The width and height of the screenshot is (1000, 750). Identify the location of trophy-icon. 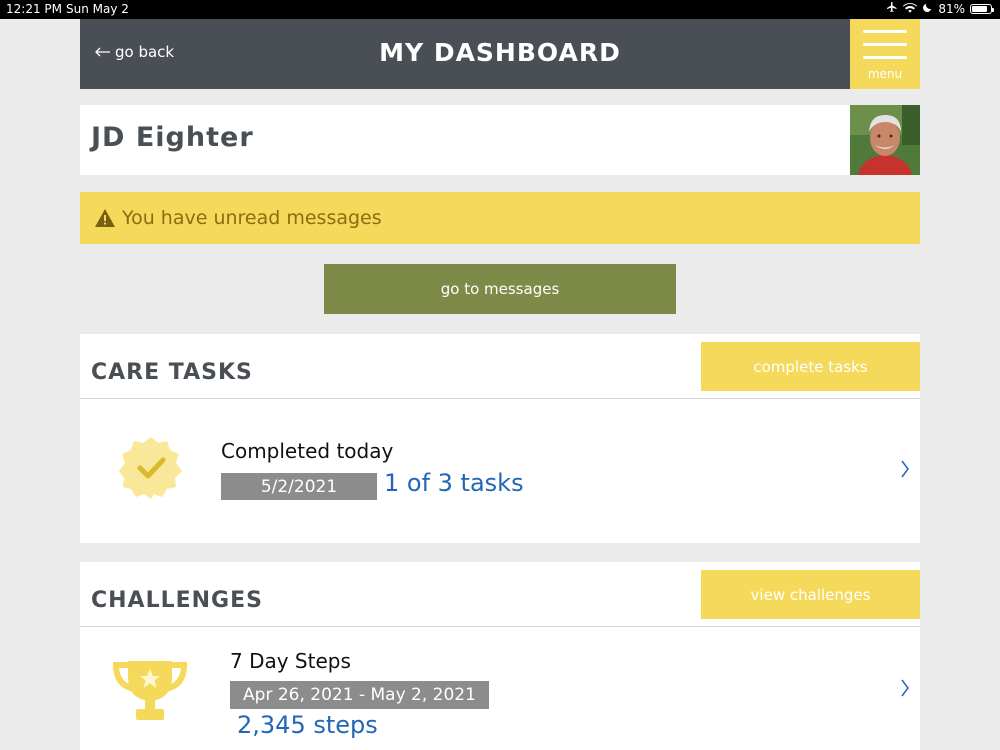
(150, 691).